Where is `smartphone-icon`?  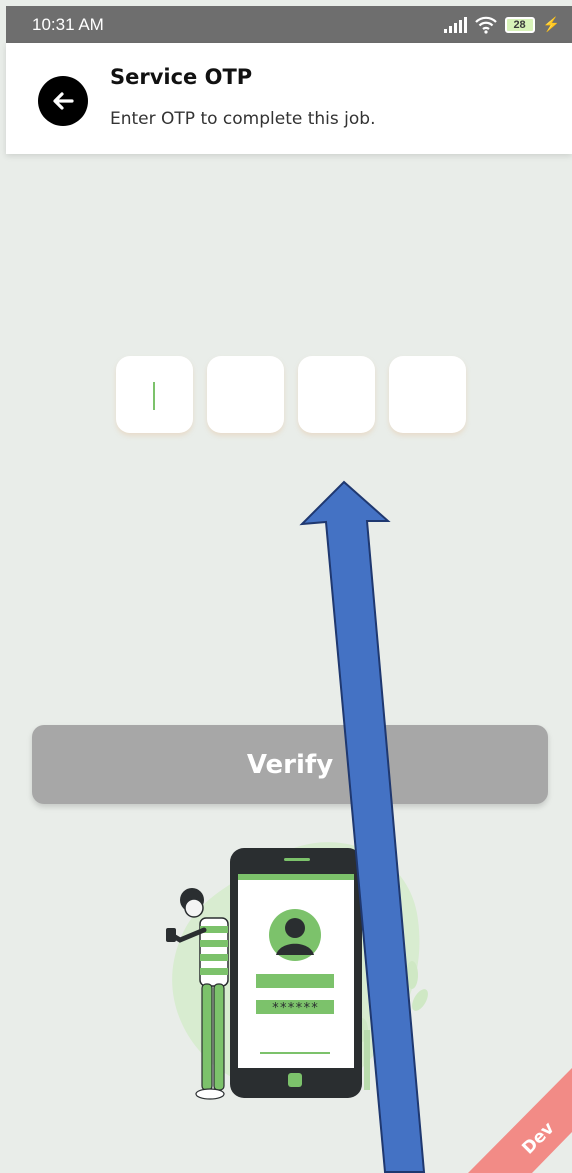 smartphone-icon is located at coordinates (296, 973).